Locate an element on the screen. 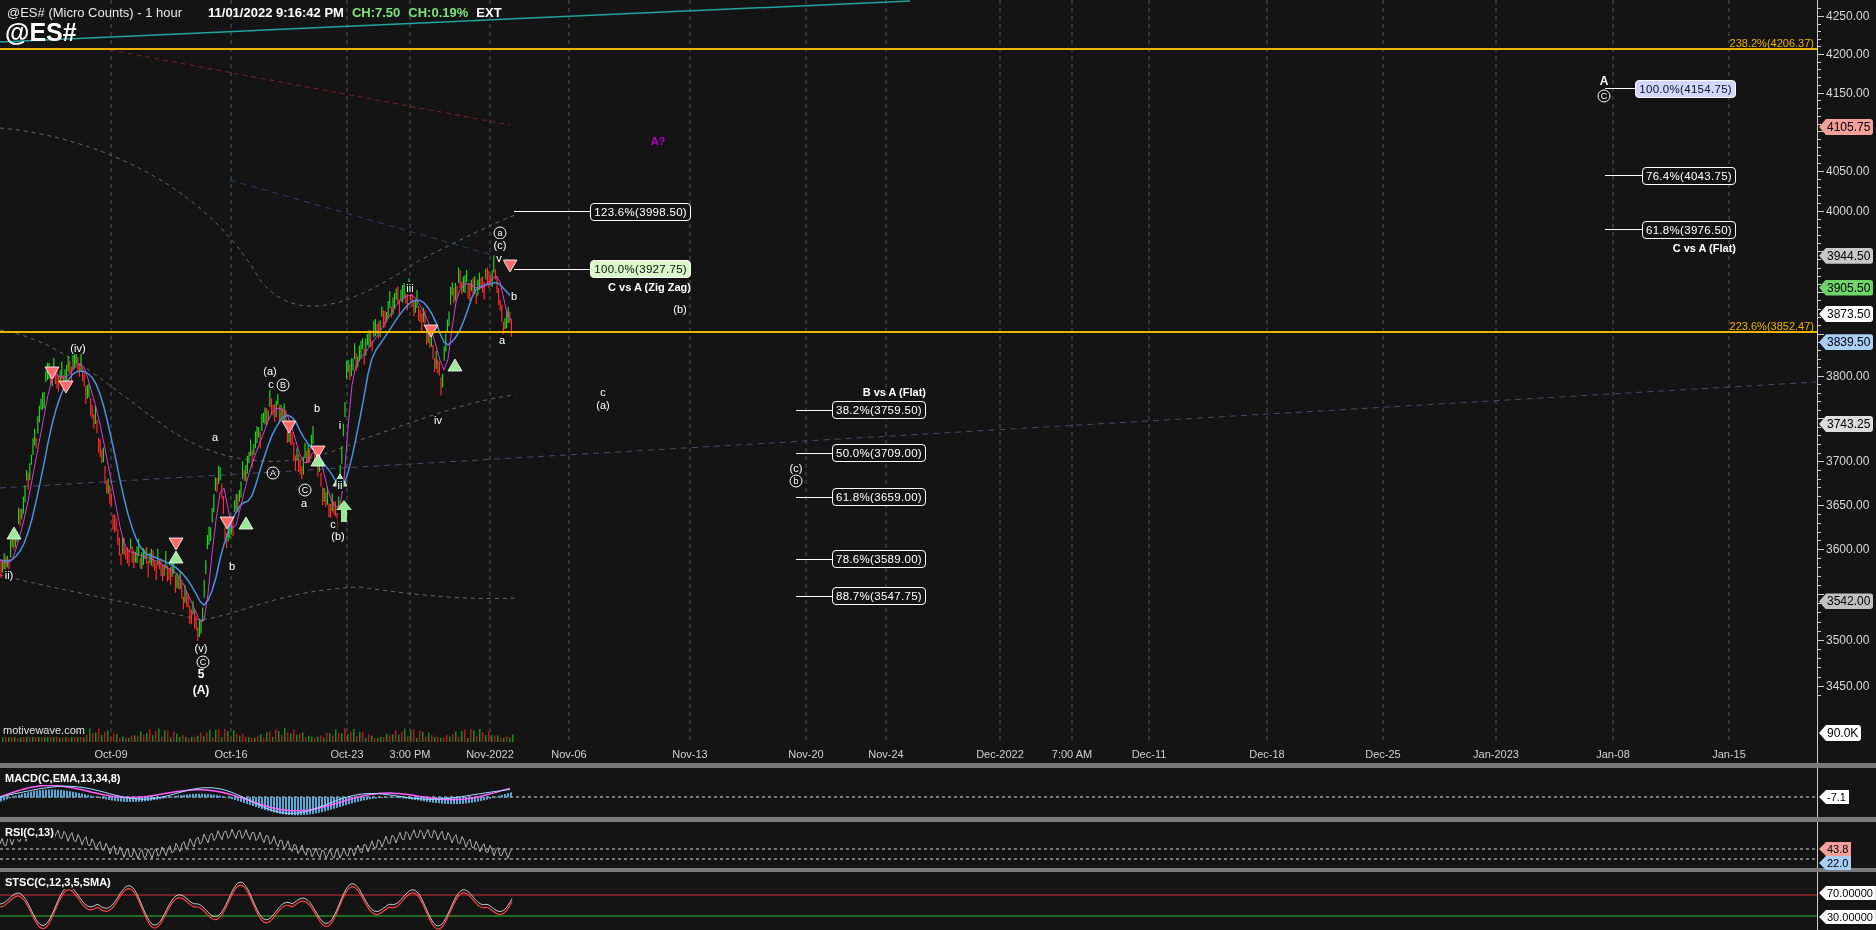  indicator-value-tag: 30.00000 is located at coordinates (1847, 917).